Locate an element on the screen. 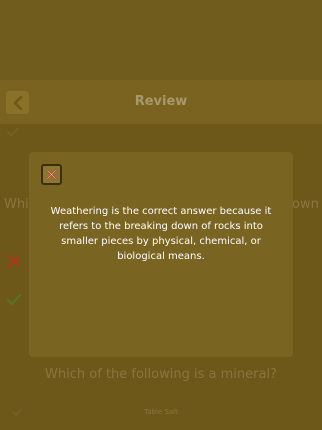  close-button is located at coordinates (51, 174).